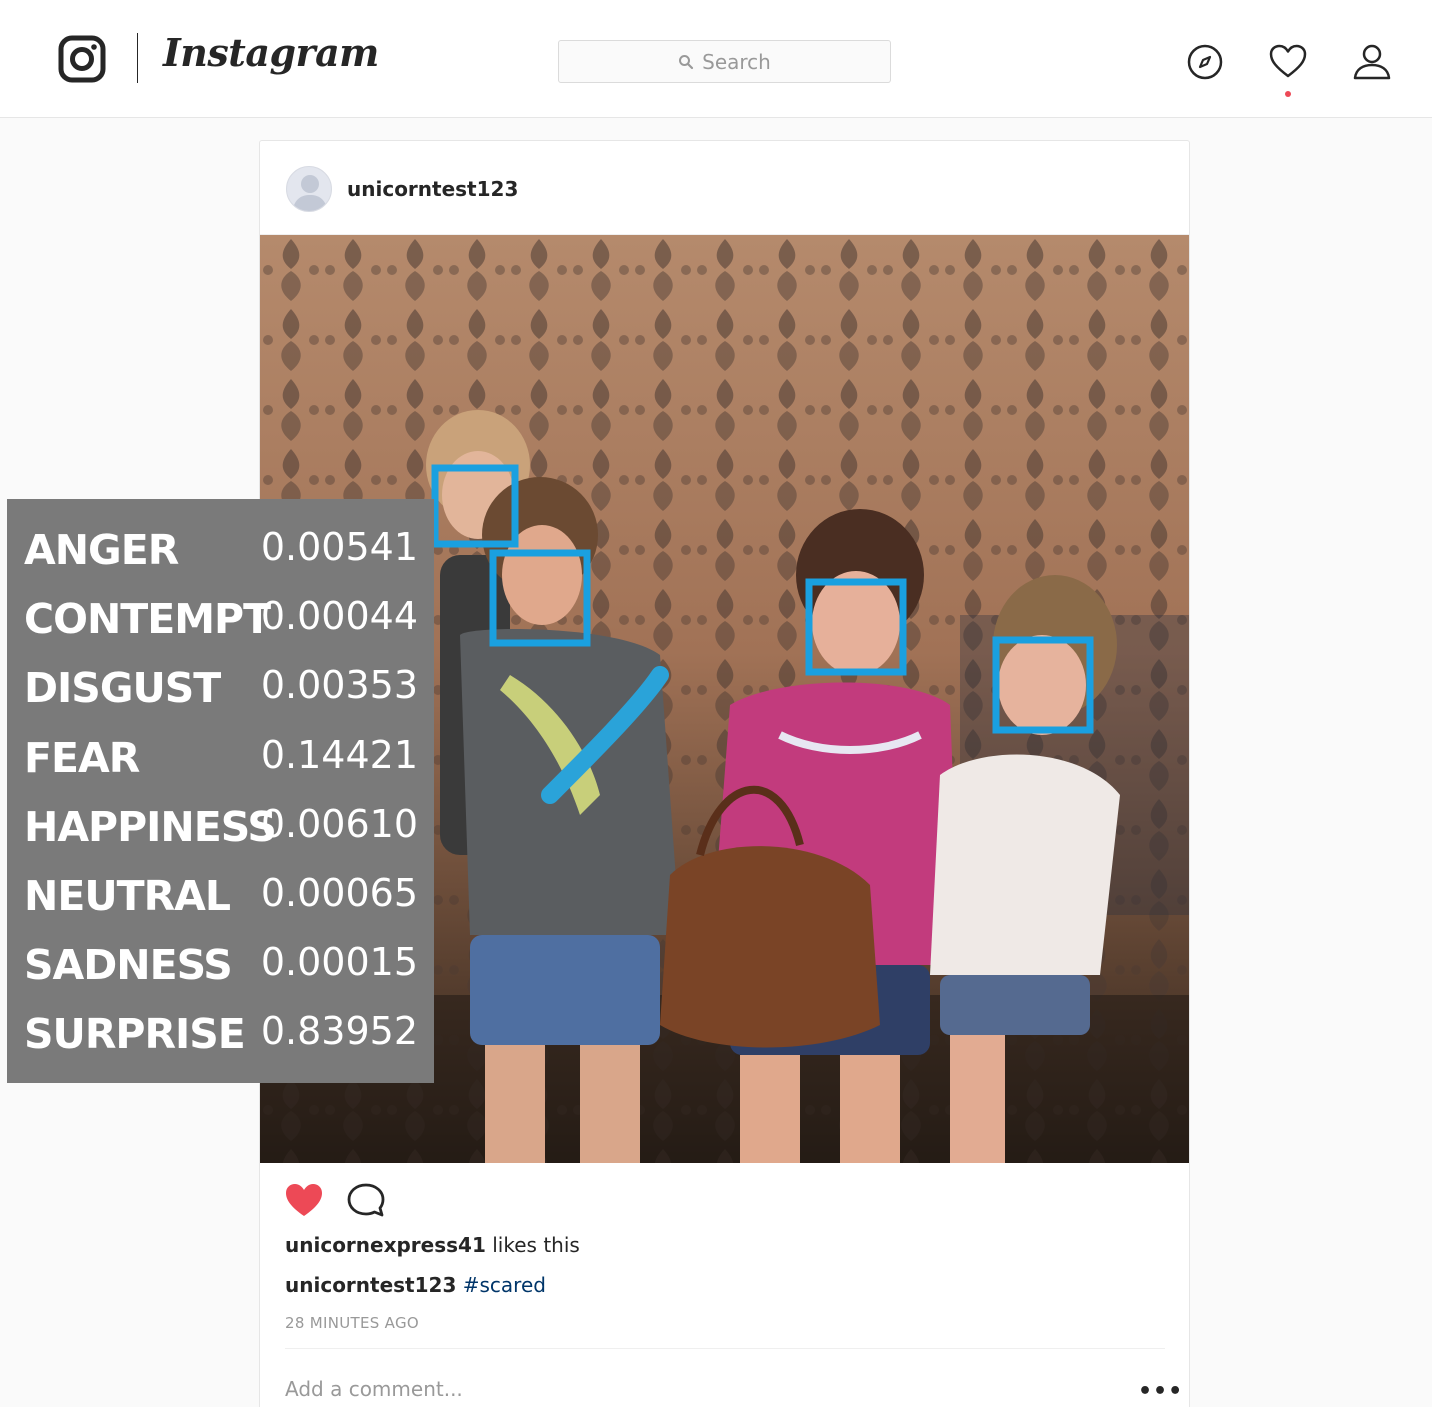 This screenshot has width=1432, height=1407. I want to click on emotion-score: 0.00065, so click(339, 892).